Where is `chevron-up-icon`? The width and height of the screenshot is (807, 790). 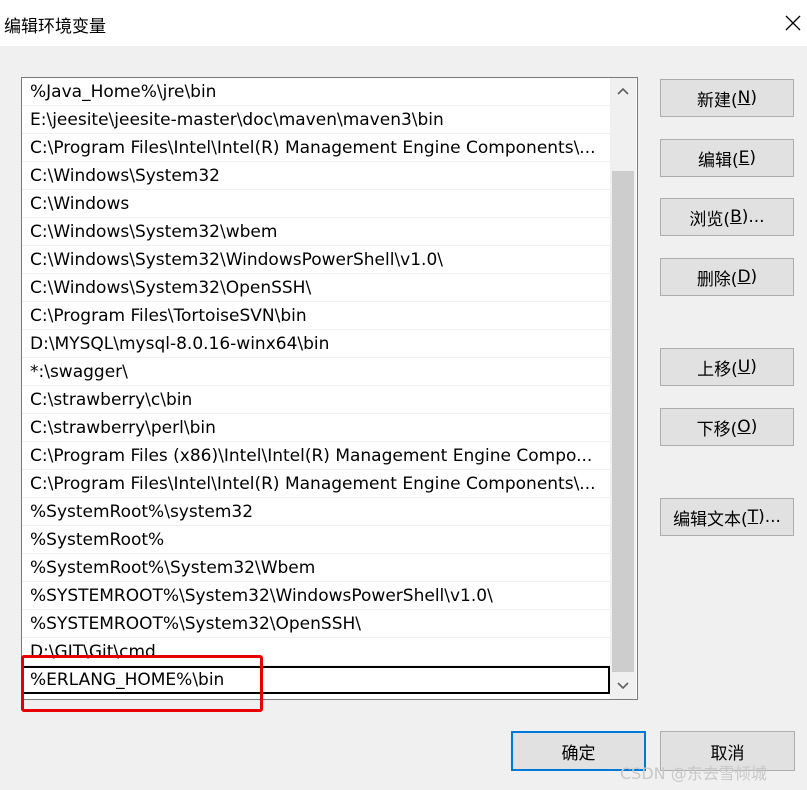
chevron-up-icon is located at coordinates (623, 91).